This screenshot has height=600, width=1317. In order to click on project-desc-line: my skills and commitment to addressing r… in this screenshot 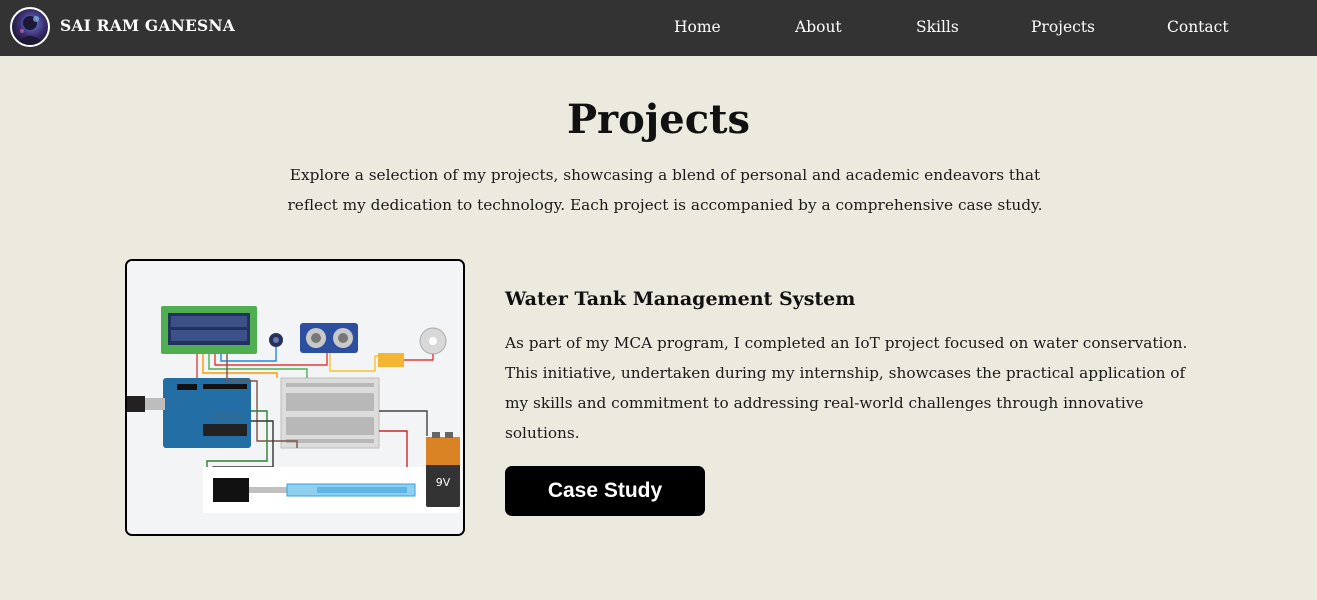, I will do `click(824, 403)`.